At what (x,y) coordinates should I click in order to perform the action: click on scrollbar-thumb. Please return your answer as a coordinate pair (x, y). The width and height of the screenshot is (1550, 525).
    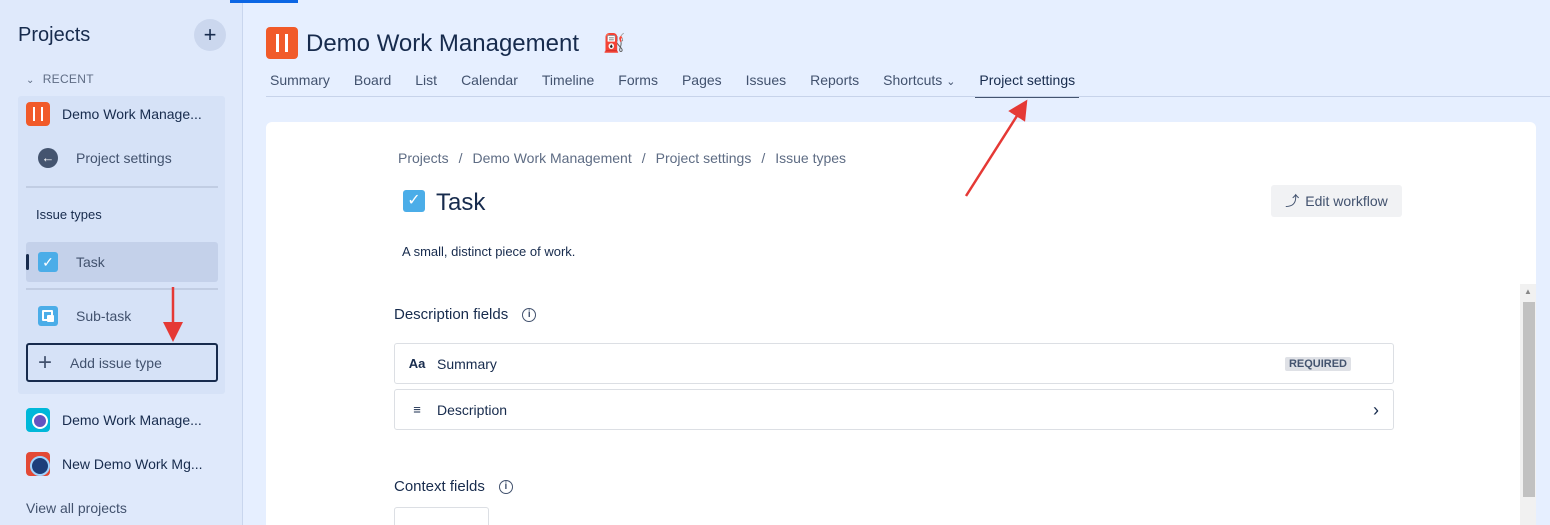
    Looking at the image, I should click on (1529, 399).